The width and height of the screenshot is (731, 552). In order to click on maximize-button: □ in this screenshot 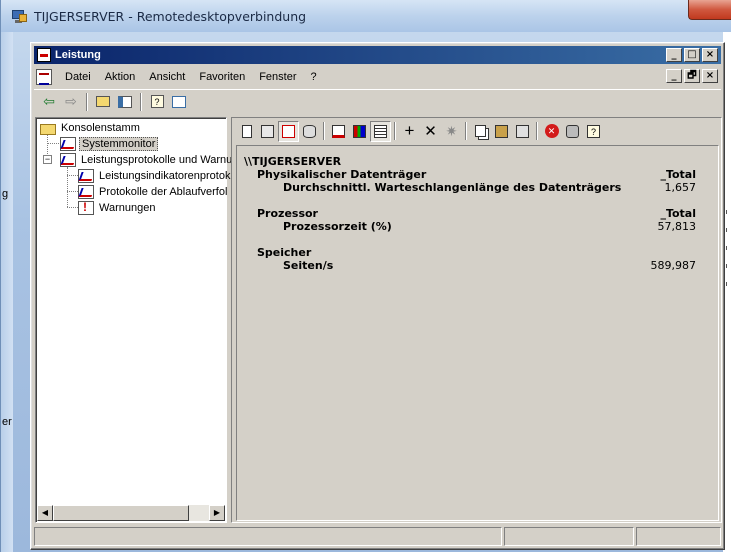, I will do `click(692, 55)`.